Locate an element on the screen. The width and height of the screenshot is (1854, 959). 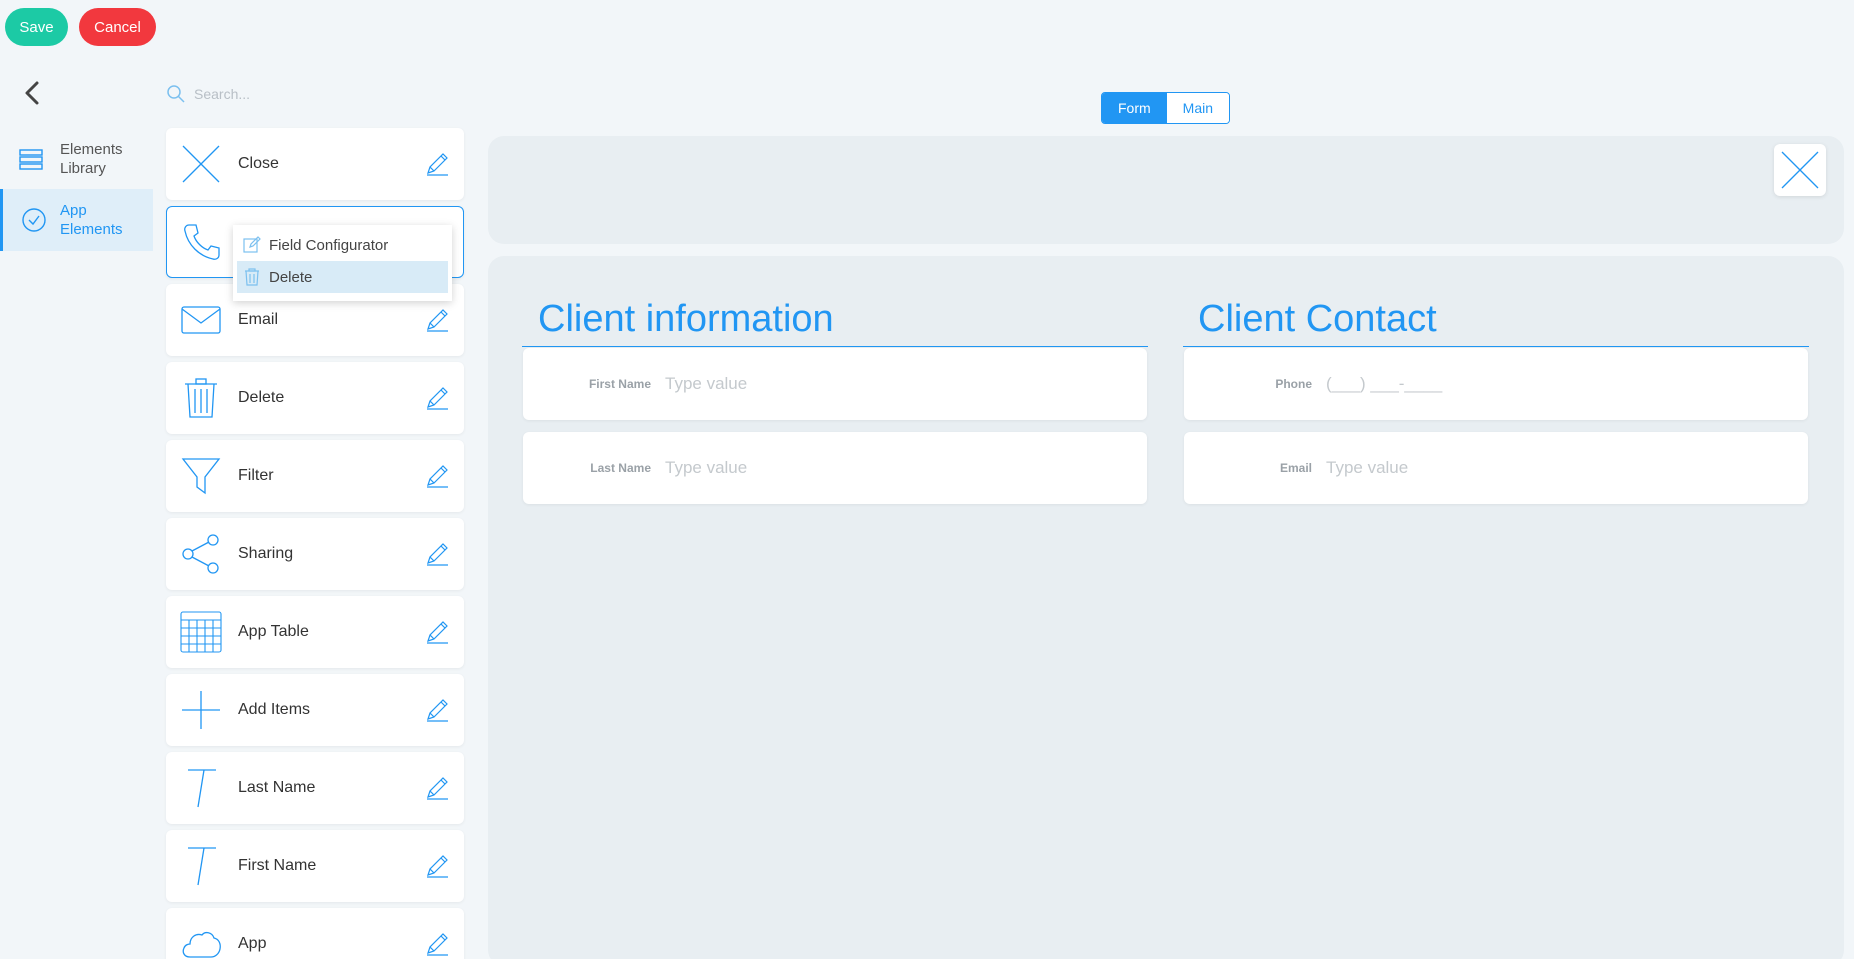
menu-item-delete: Delete is located at coordinates (342, 277).